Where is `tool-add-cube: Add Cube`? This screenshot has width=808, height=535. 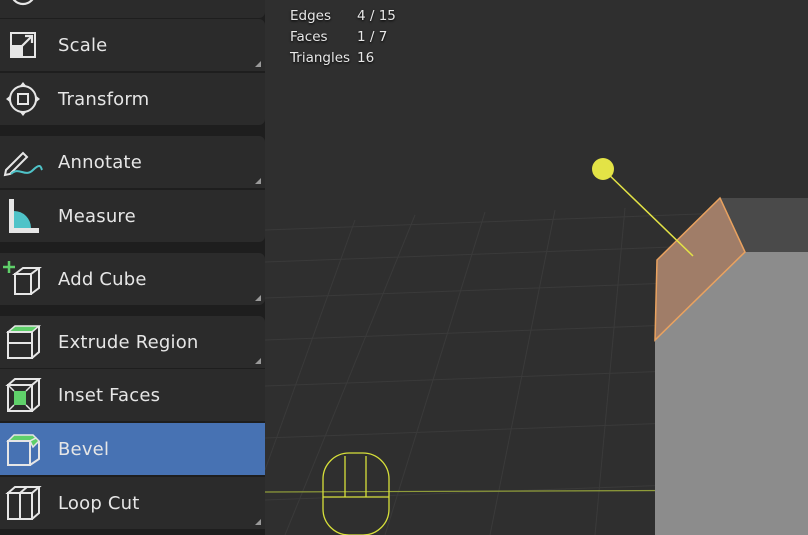 tool-add-cube: Add Cube is located at coordinates (132, 279).